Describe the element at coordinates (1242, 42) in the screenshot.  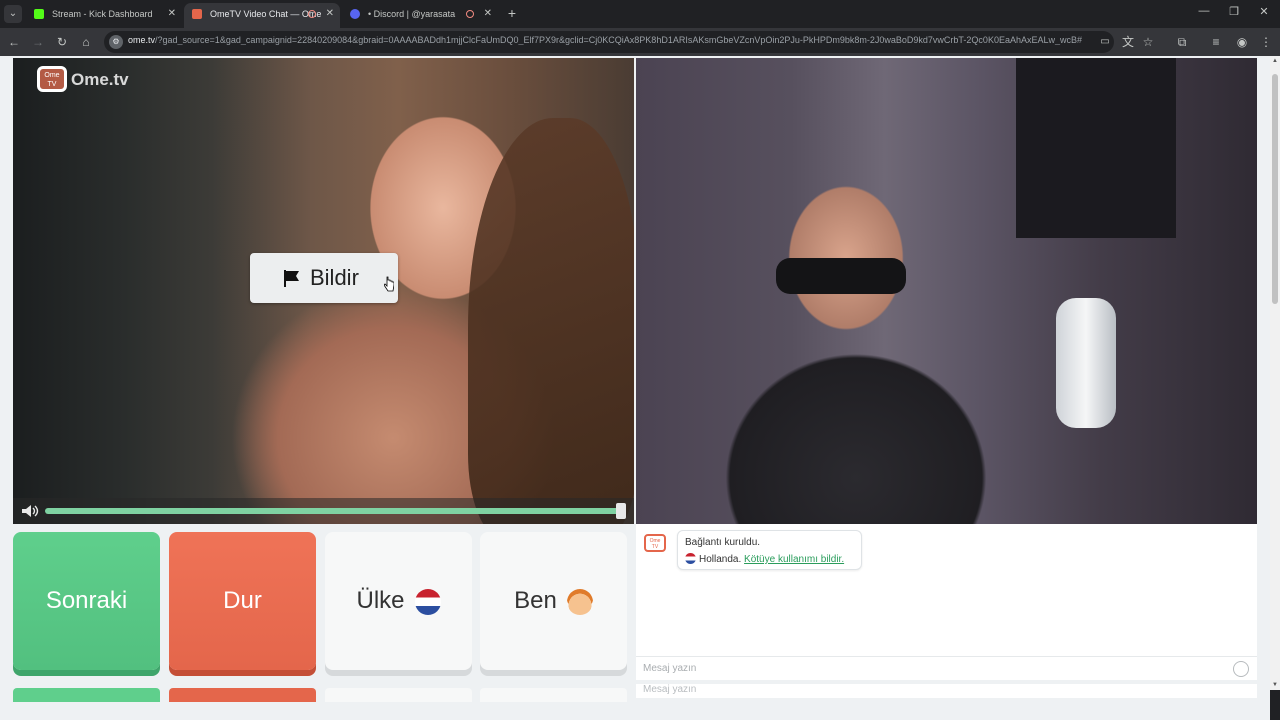
I see `profile-icon: ◉` at that location.